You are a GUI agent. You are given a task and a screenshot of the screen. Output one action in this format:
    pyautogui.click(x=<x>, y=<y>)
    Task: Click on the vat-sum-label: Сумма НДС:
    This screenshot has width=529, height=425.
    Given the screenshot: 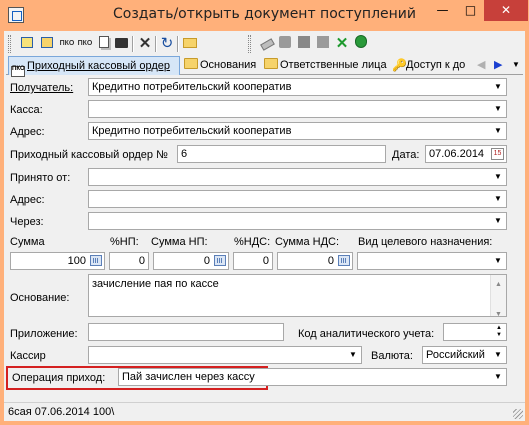 What is the action you would take?
    pyautogui.click(x=307, y=242)
    